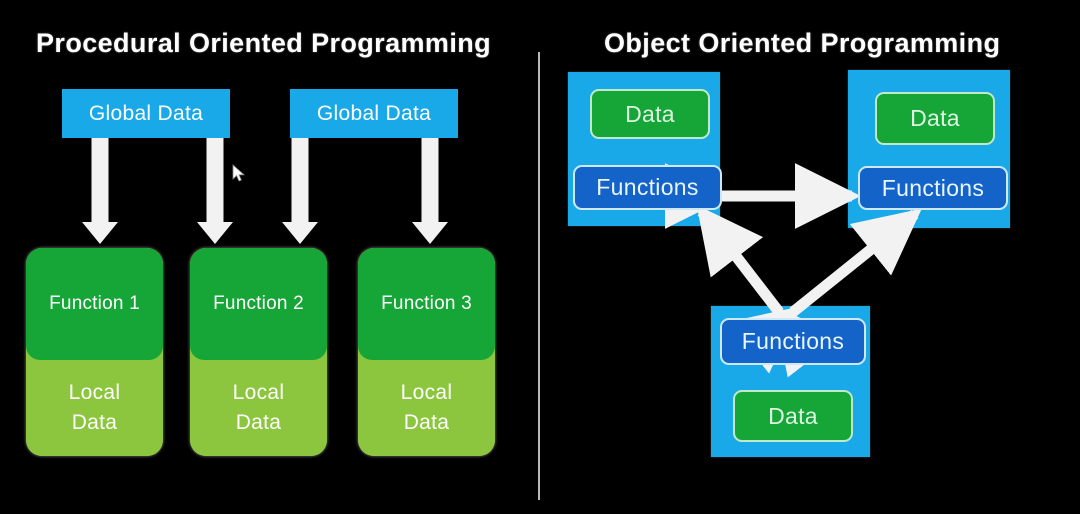  I want to click on arrow-bottom-to-left, so click(768, 291).